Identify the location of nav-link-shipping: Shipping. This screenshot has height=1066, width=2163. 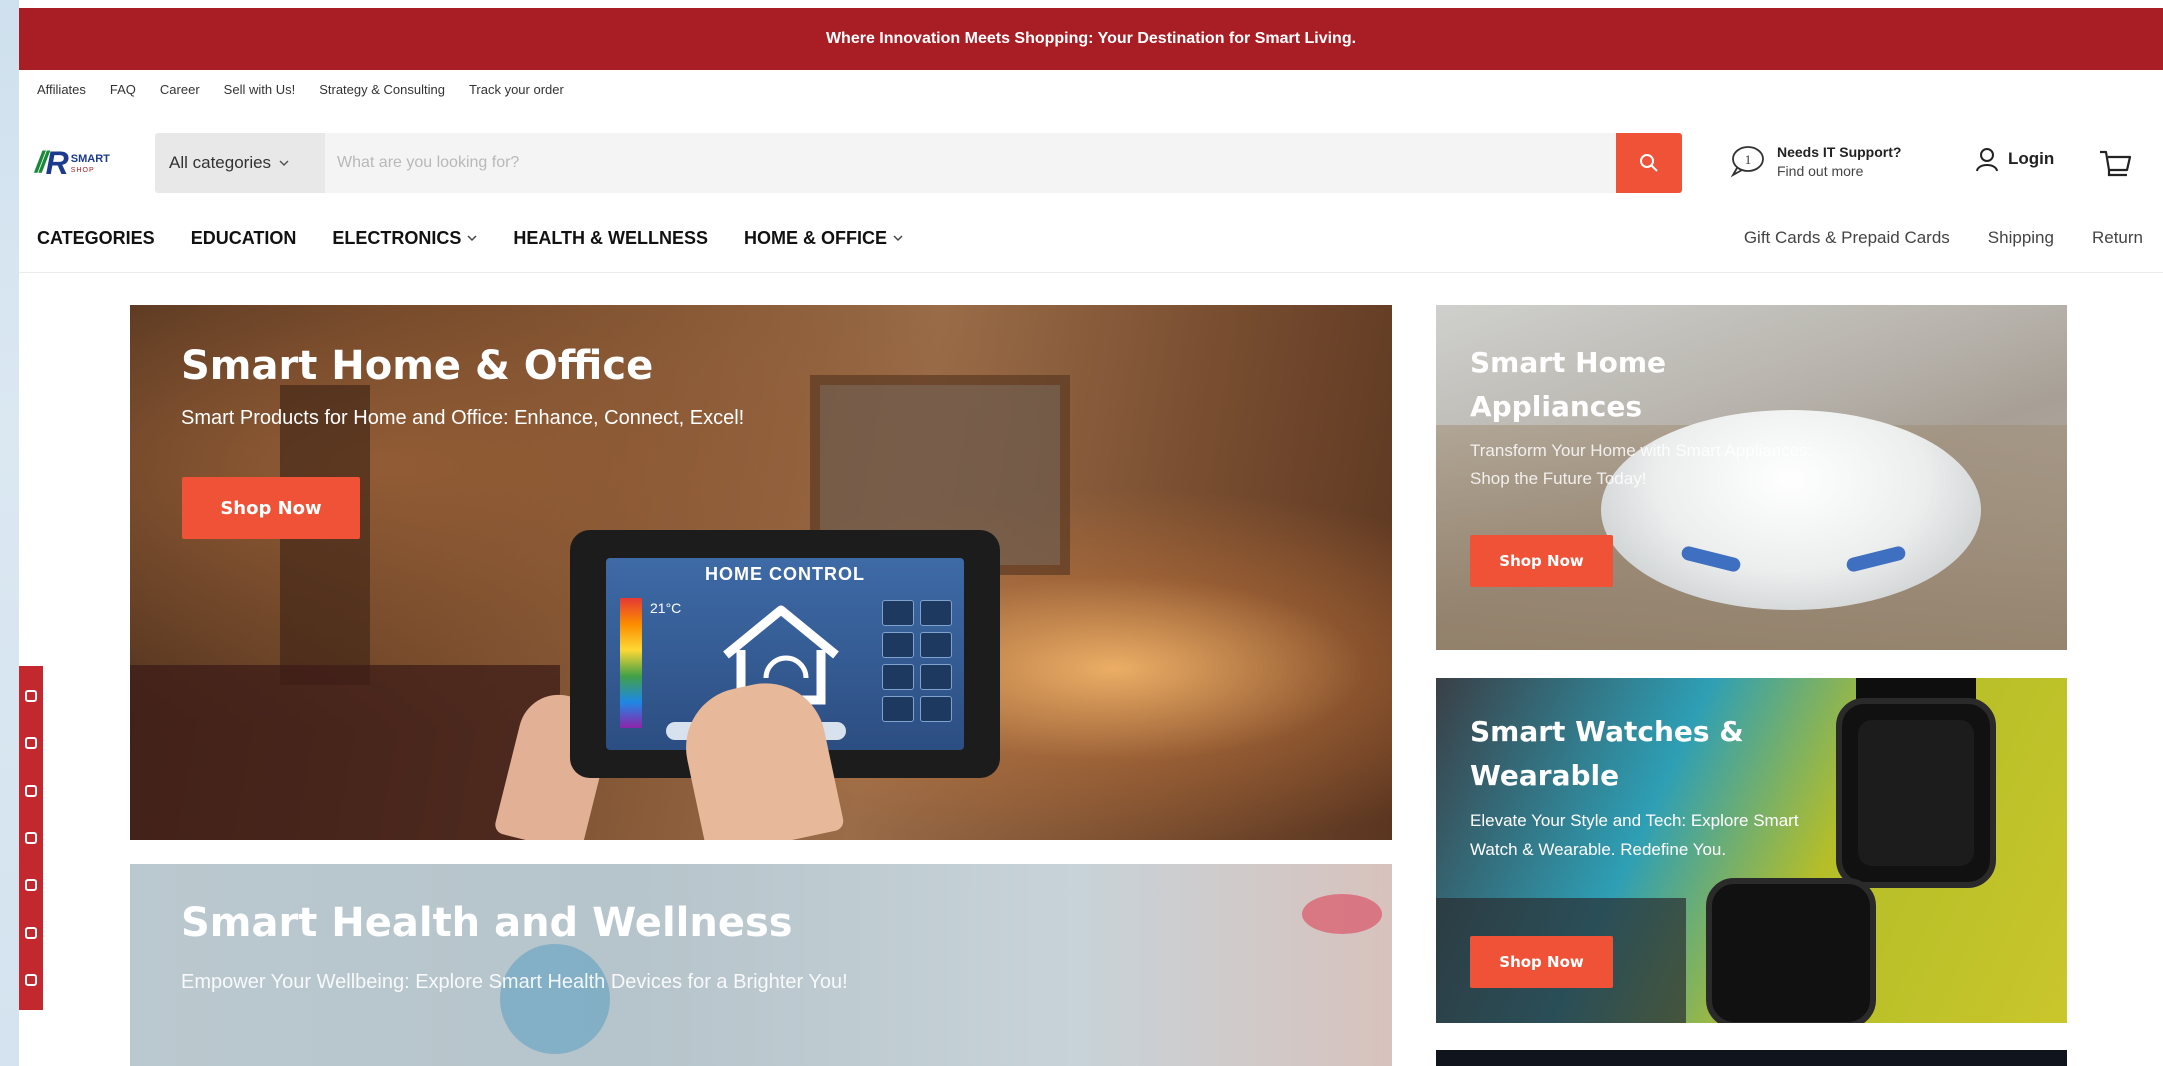
(2021, 238).